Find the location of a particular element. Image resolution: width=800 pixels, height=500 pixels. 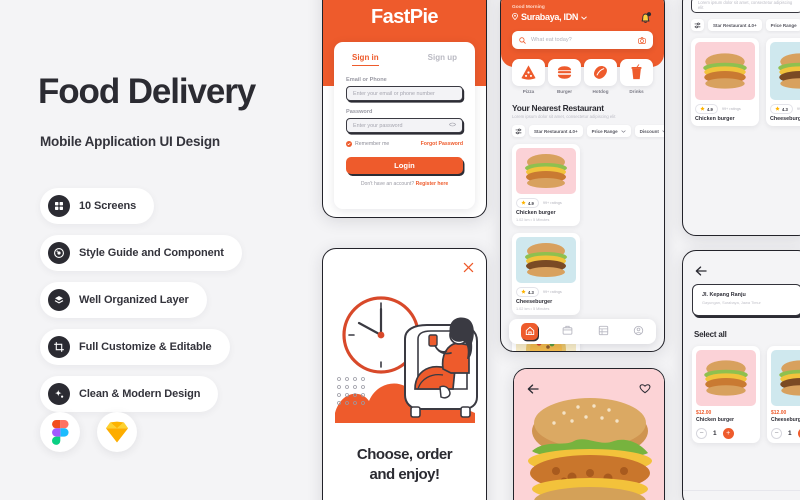

home-icon is located at coordinates (530, 332).